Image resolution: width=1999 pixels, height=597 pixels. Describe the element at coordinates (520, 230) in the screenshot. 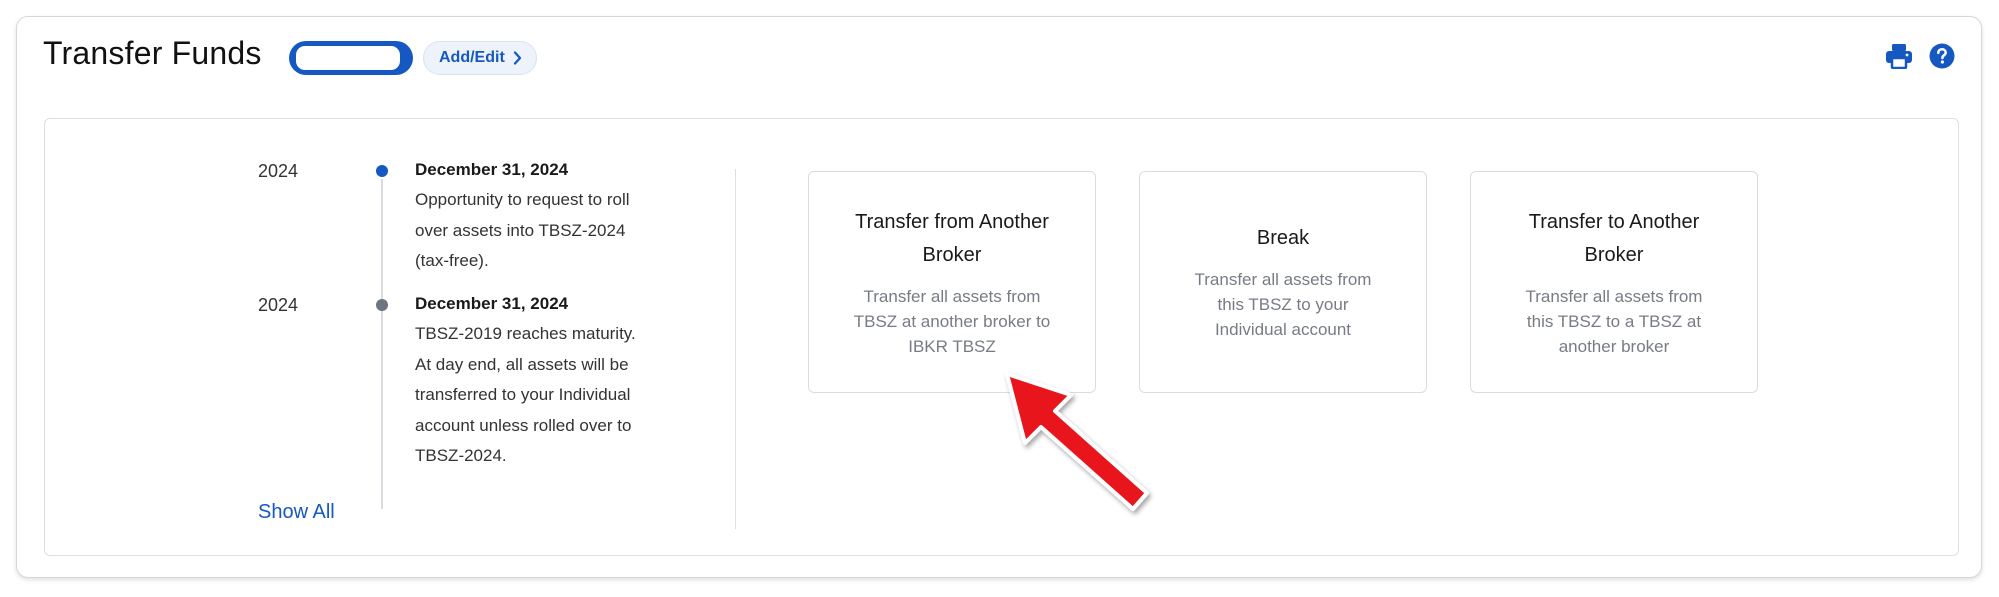

I see `description-line: over assets into TBSZ-2024` at that location.